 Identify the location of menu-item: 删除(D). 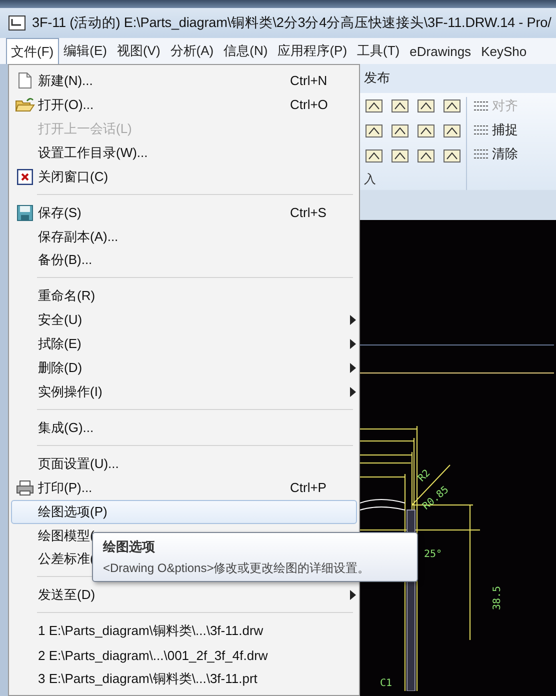
(184, 368).